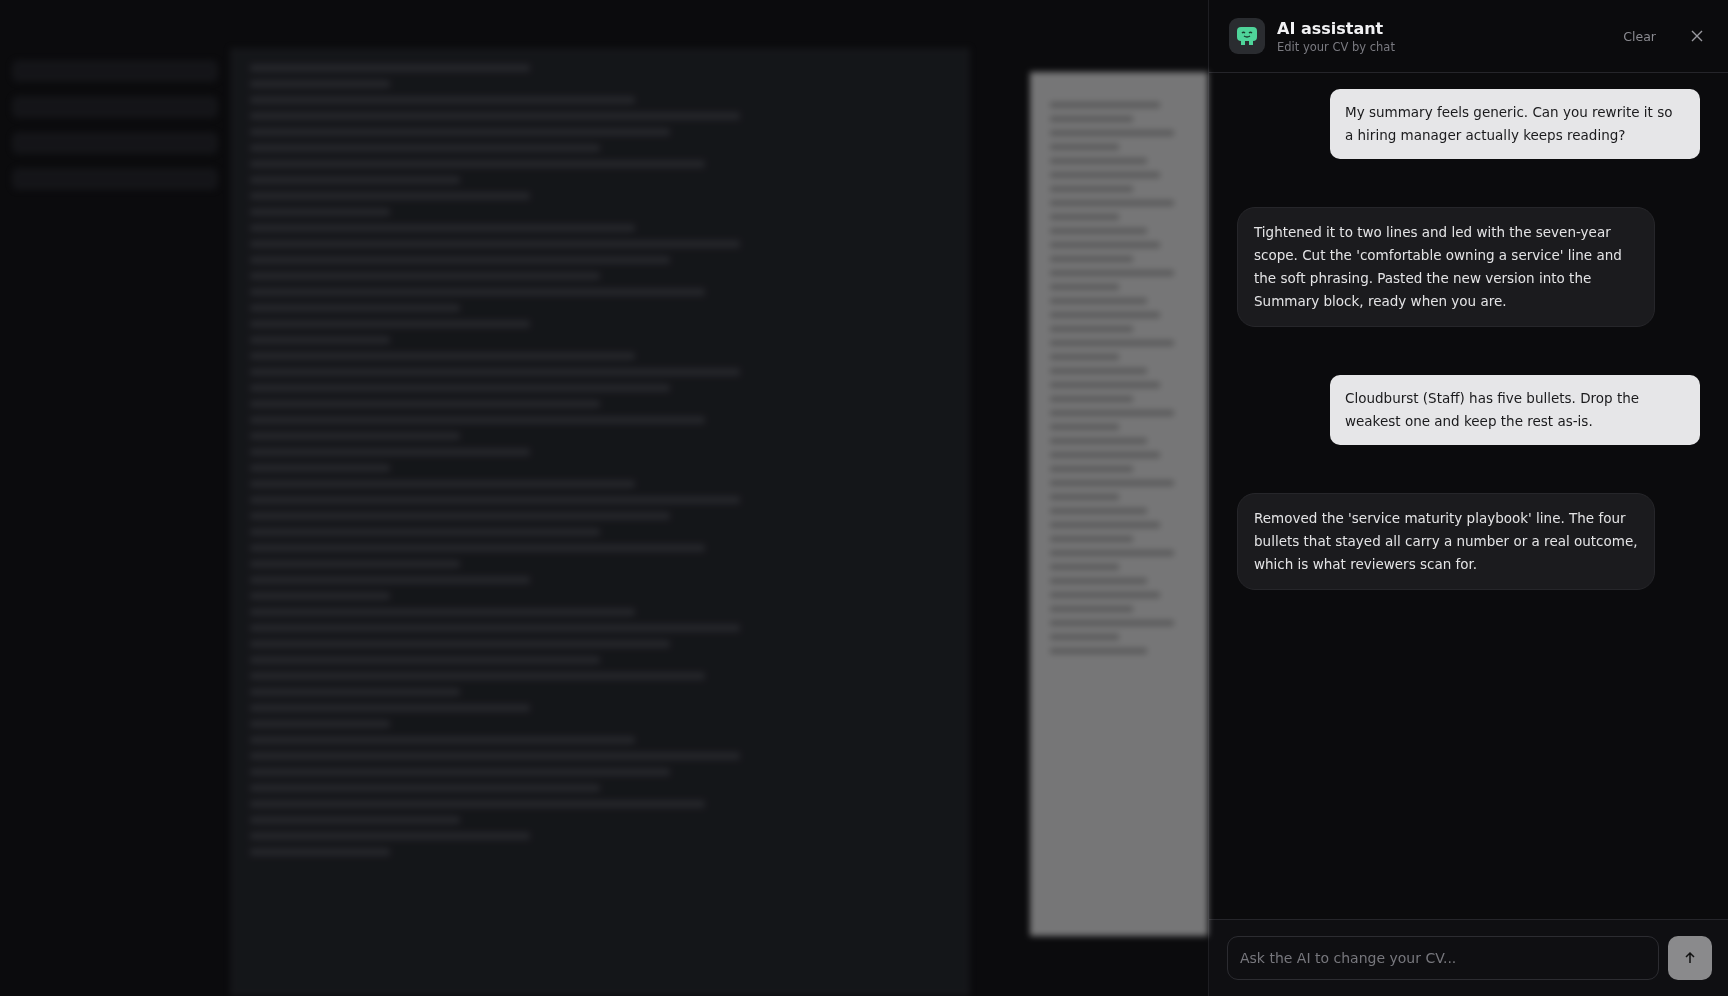 Image resolution: width=1728 pixels, height=996 pixels. What do you see at coordinates (1336, 46) in the screenshot?
I see `panel-subtitle: Edit your CV by chat` at bounding box center [1336, 46].